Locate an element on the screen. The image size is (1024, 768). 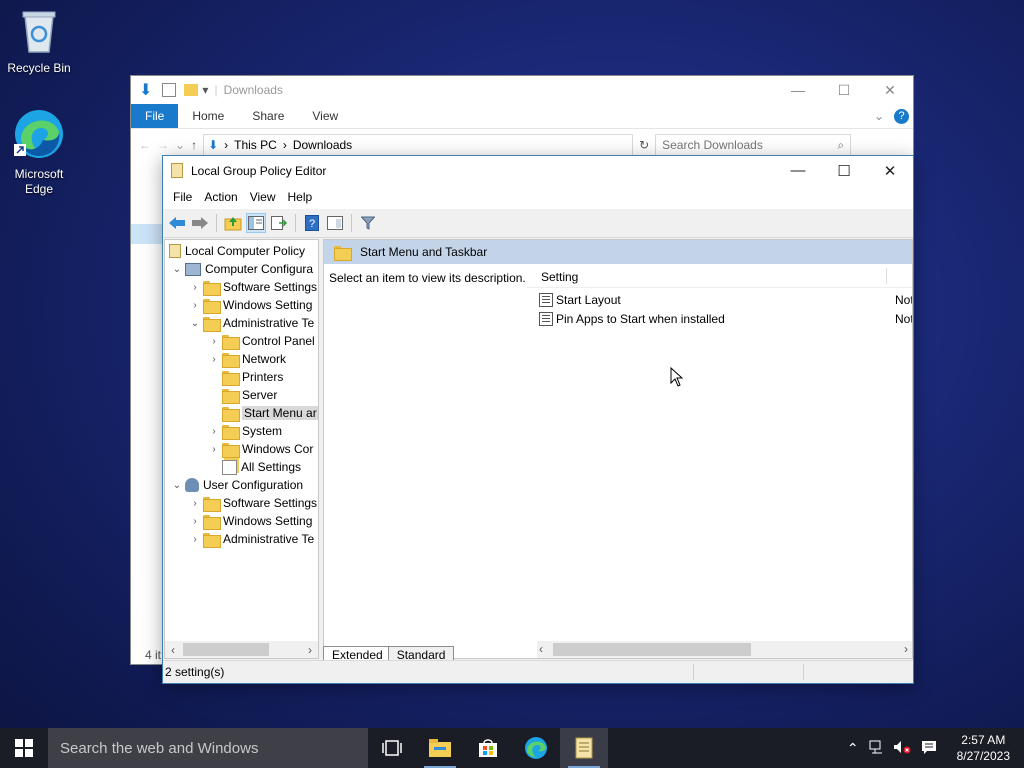
customize-dropdown-icon: ▾ is located at coordinates (205, 90).